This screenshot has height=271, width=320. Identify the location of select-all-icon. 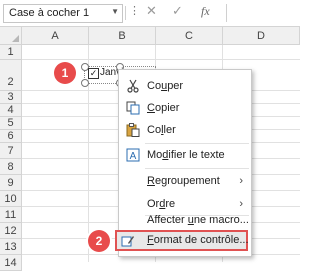
(15, 38).